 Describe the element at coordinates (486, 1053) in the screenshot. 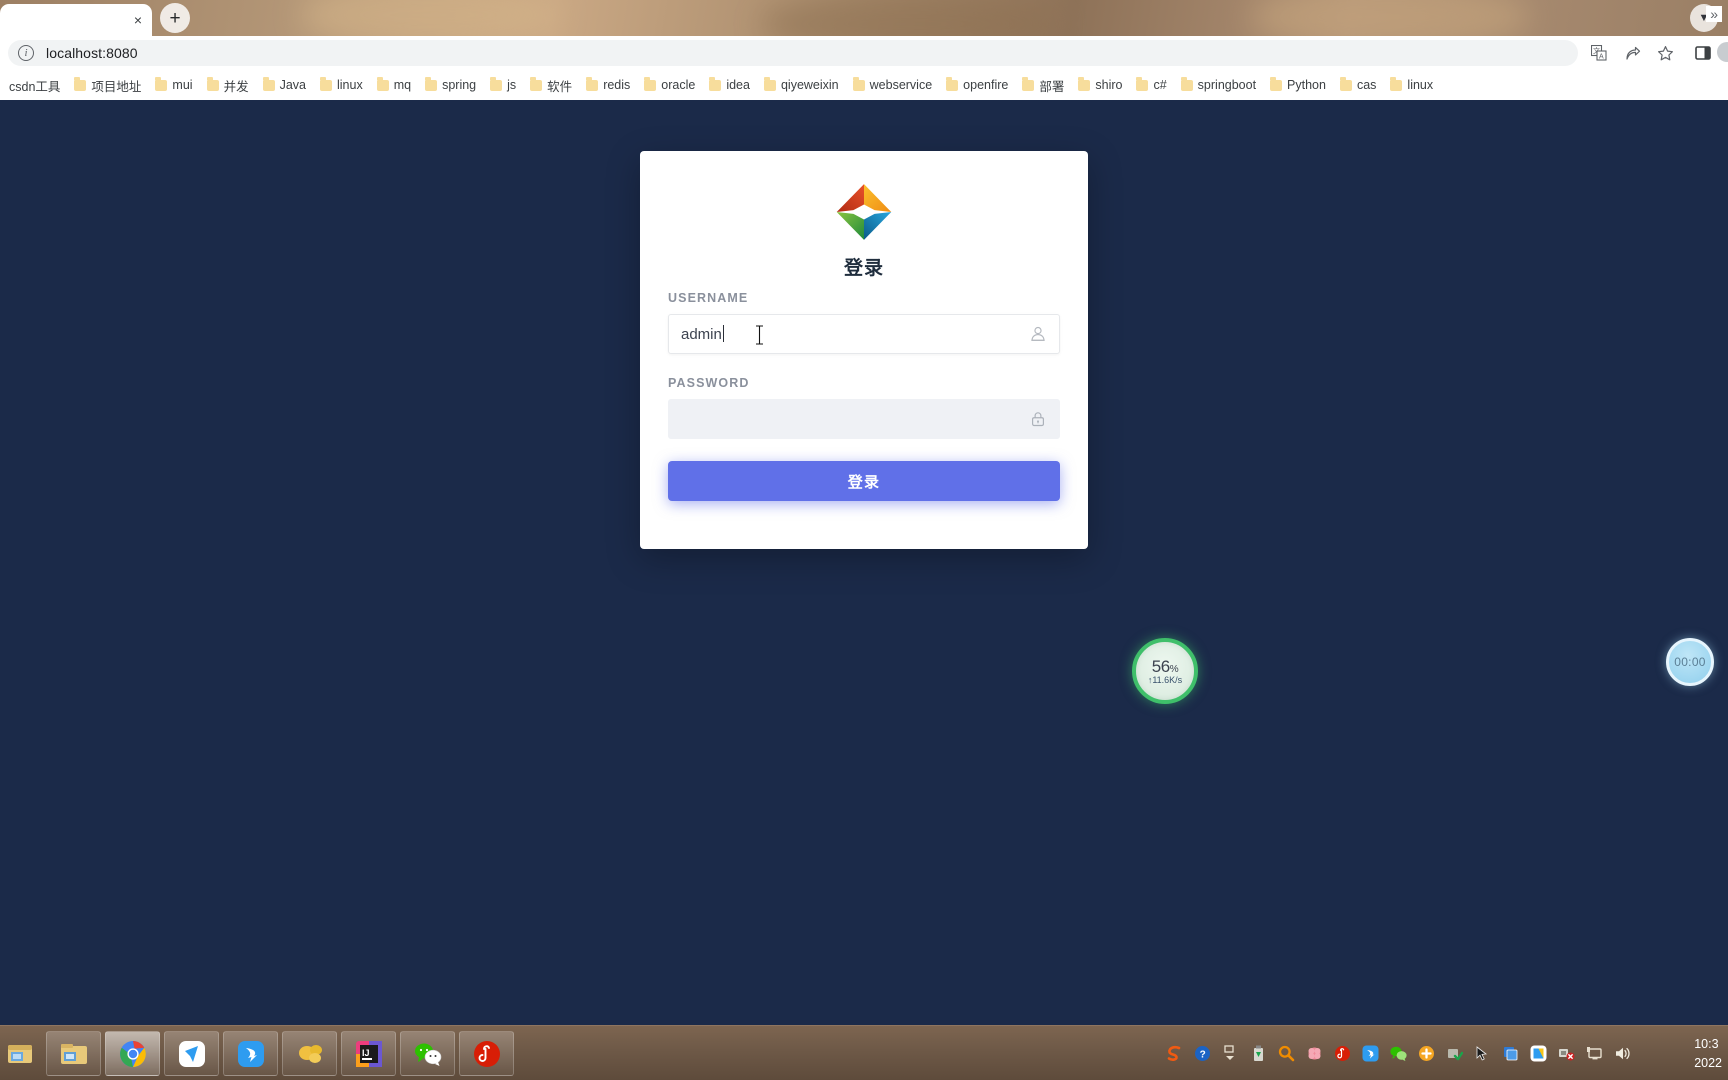

I see `taskbar-app-netease-music` at that location.